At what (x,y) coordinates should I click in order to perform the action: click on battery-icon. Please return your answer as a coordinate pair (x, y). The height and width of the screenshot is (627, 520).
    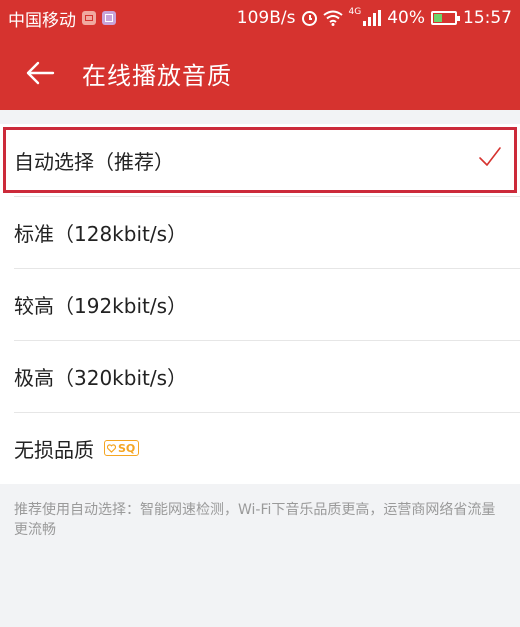
    Looking at the image, I should click on (445, 18).